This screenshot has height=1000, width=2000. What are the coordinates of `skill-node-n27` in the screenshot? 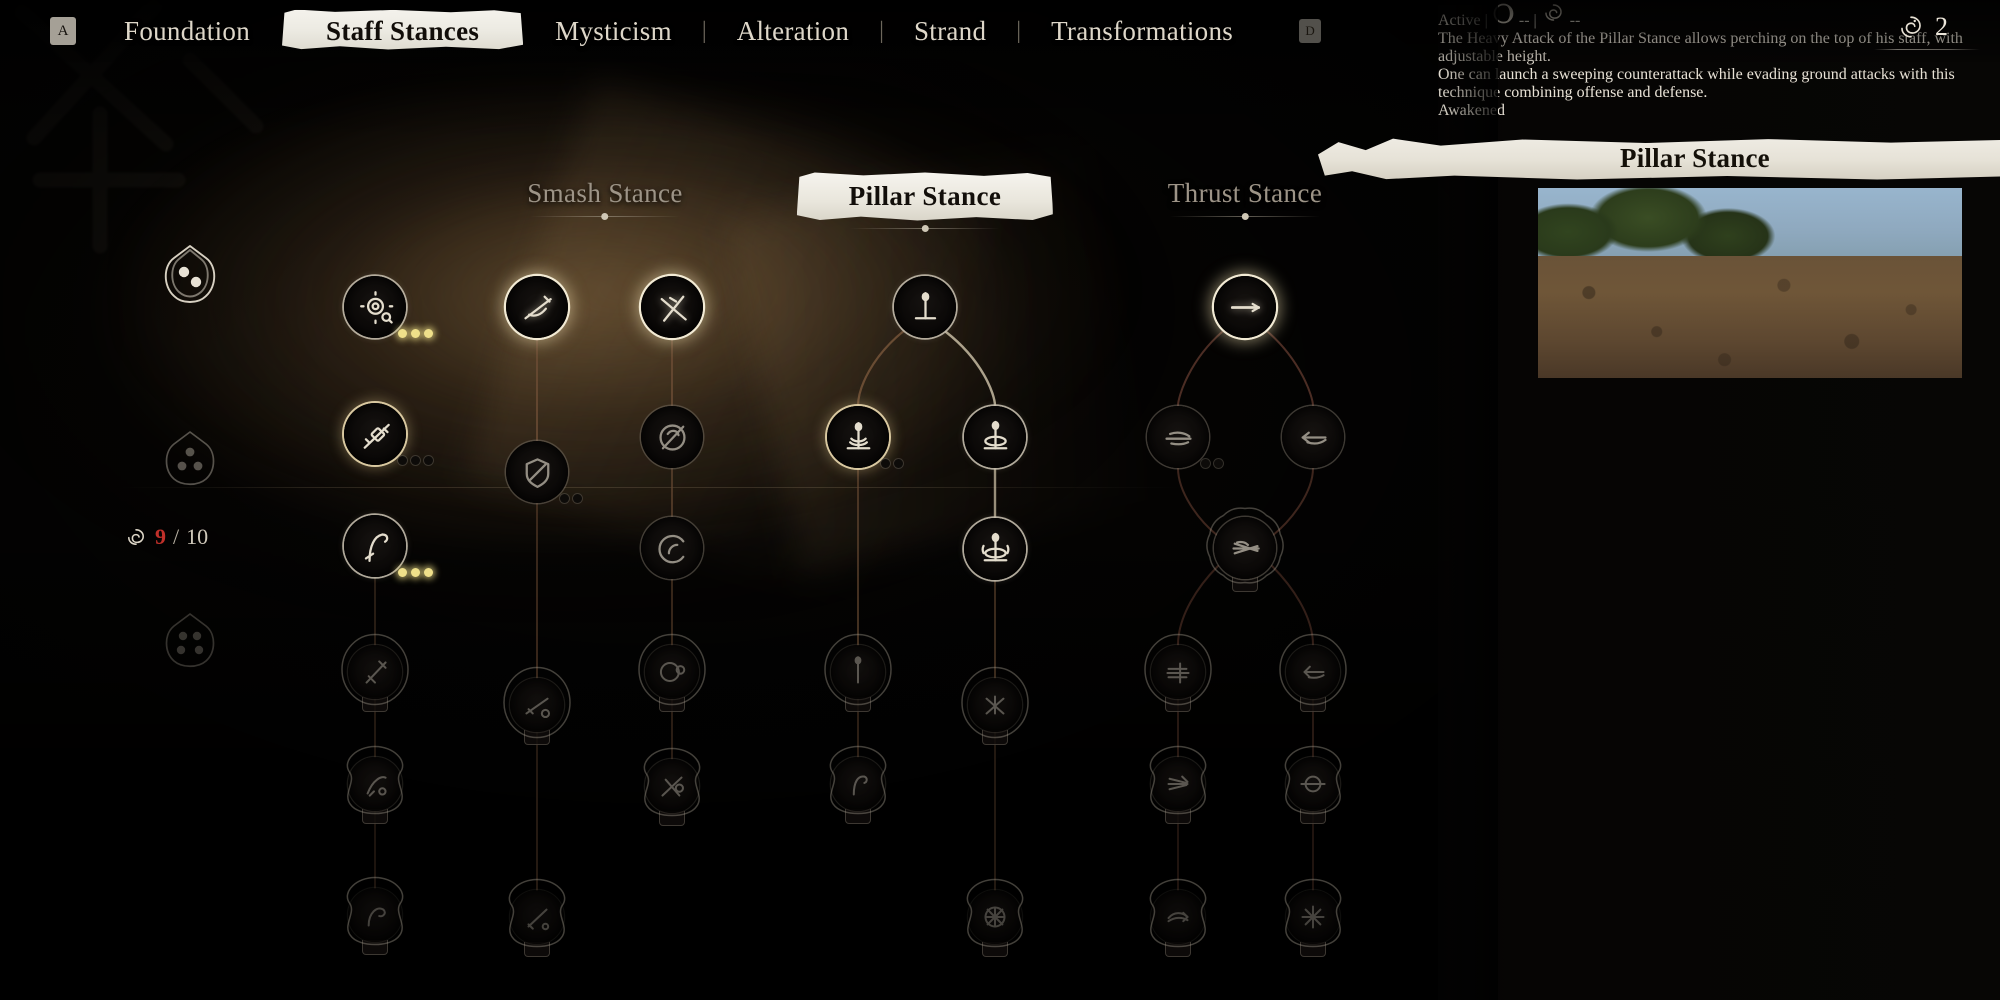 It's located at (1245, 549).